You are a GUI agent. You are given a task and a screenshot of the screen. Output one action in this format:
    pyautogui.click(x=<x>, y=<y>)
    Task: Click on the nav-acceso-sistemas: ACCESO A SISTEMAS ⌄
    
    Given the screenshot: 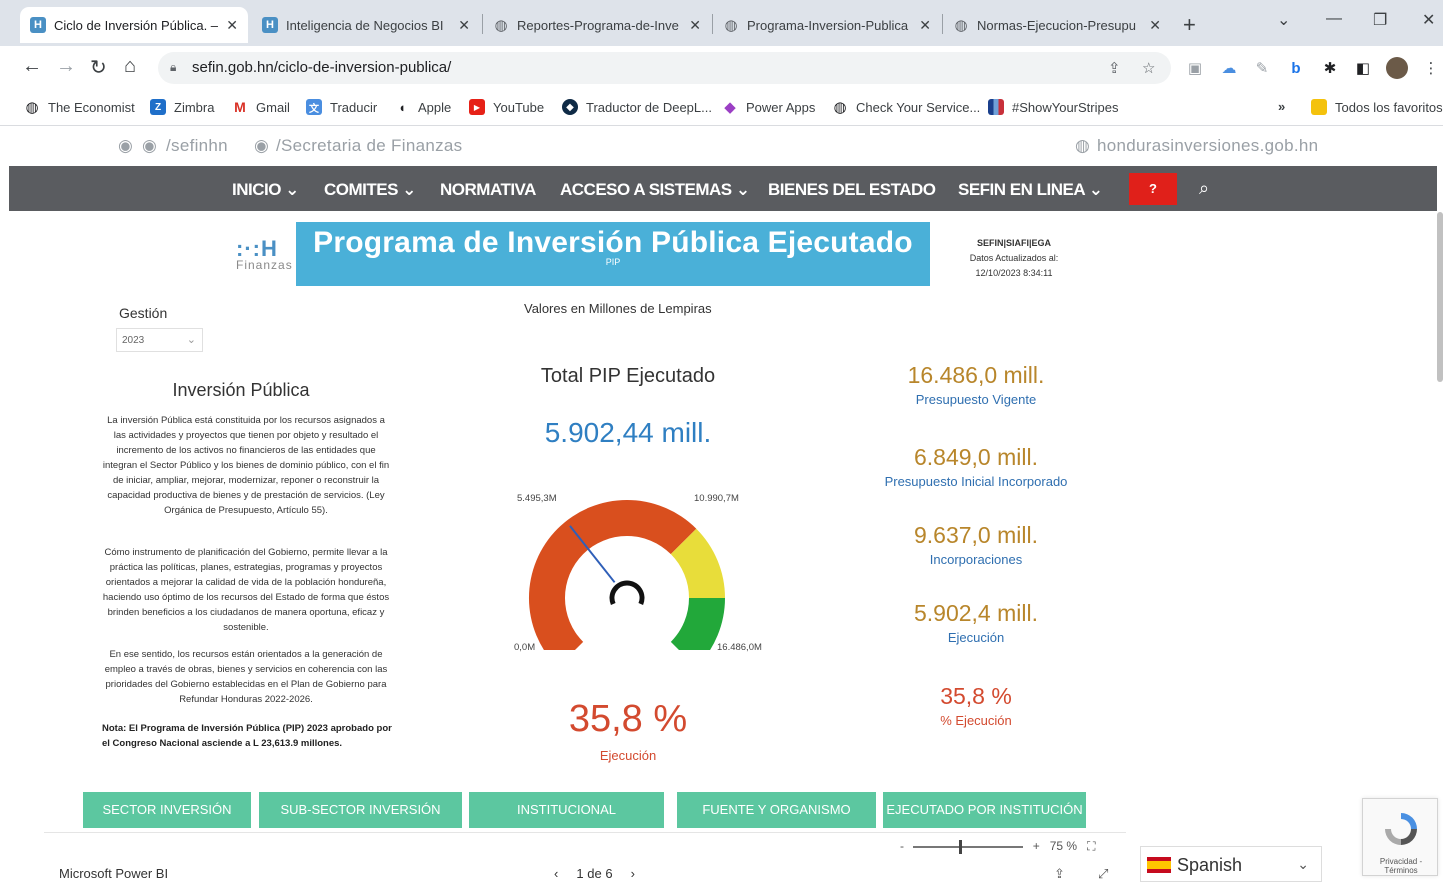 What is the action you would take?
    pyautogui.click(x=655, y=190)
    